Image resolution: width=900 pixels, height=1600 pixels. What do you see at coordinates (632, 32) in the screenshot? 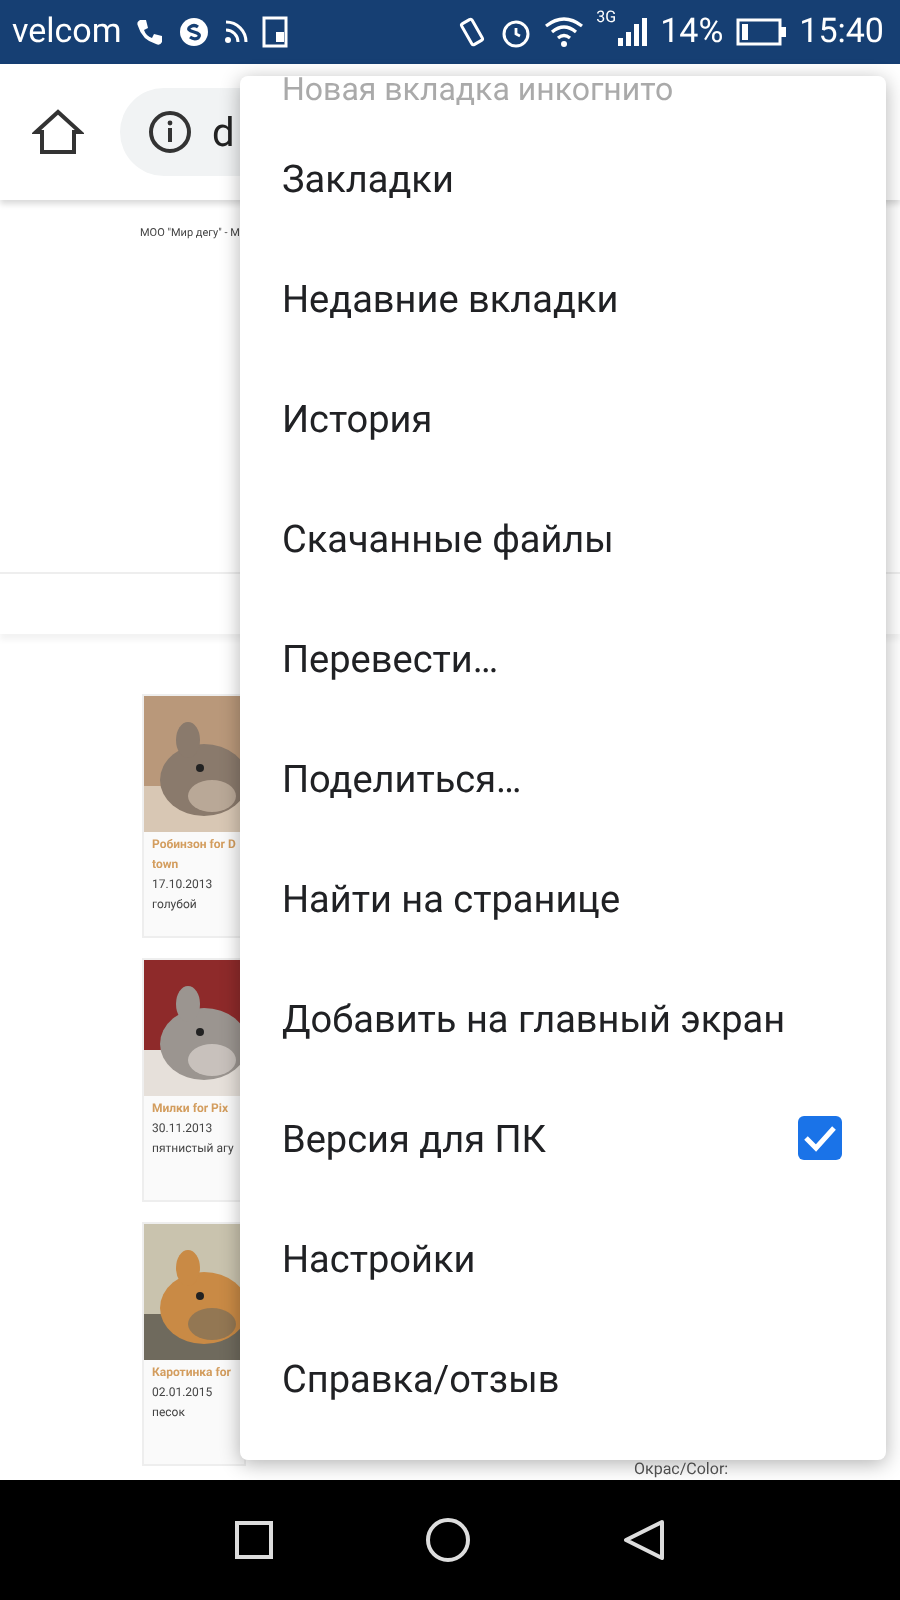
I see `signal-icon` at bounding box center [632, 32].